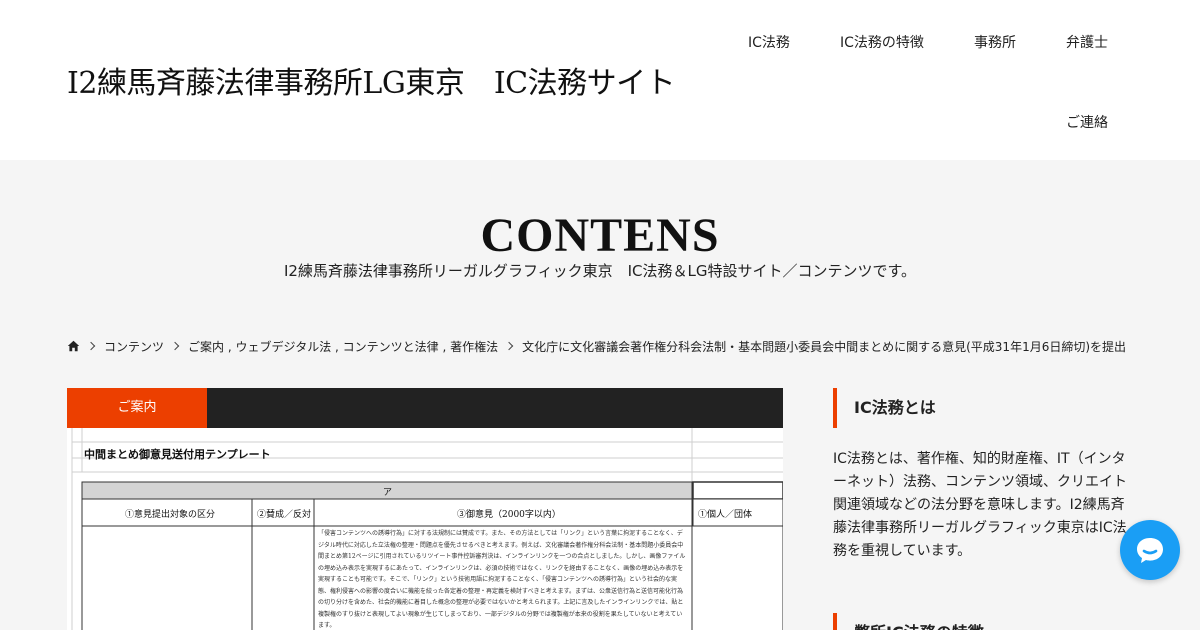 This screenshot has height=630, width=1200. I want to click on site-title: I2練馬斉藤法律事務所LG東京 IC法務サイト, so click(371, 80).